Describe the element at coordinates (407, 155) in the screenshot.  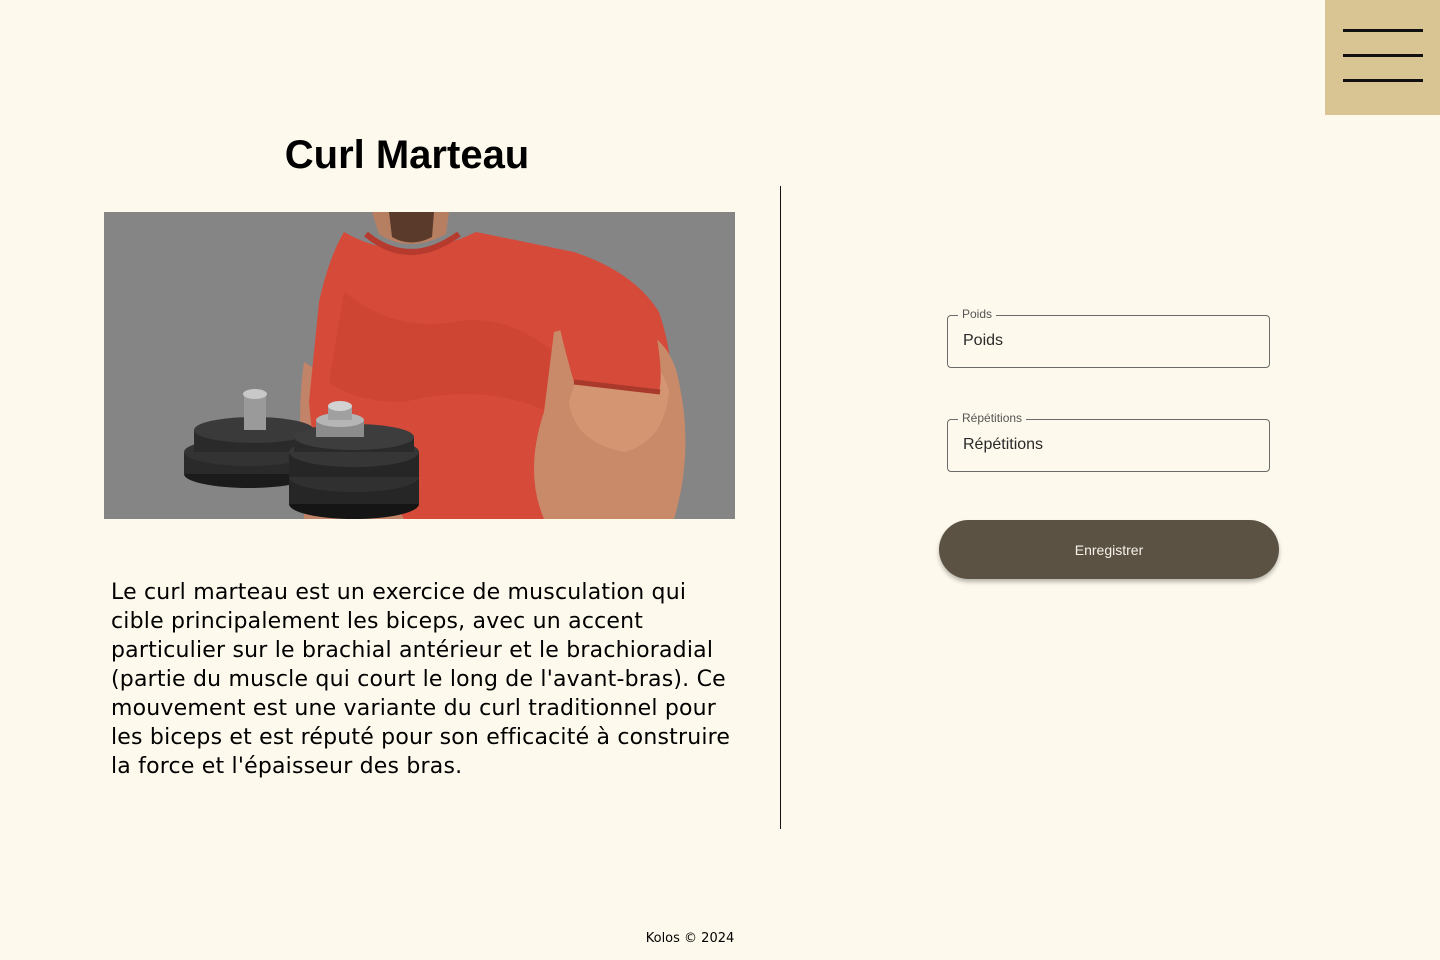
I see `page-title: Curl Marteau` at that location.